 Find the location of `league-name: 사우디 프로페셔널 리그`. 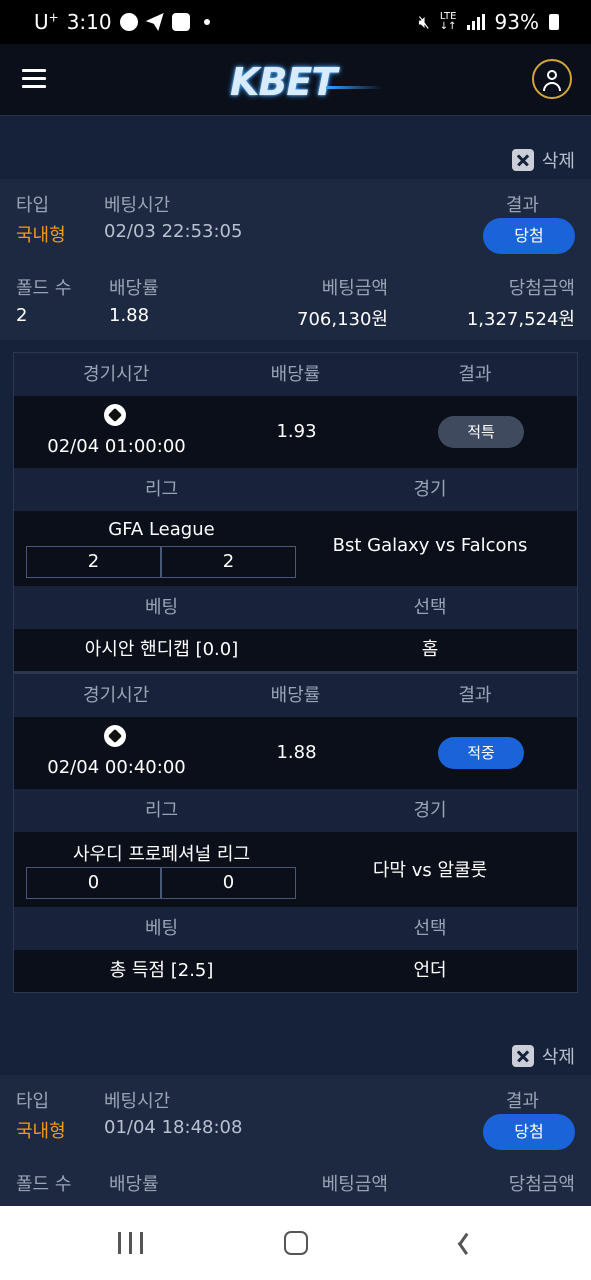

league-name: 사우디 프로페셔널 리그 is located at coordinates (161, 854).